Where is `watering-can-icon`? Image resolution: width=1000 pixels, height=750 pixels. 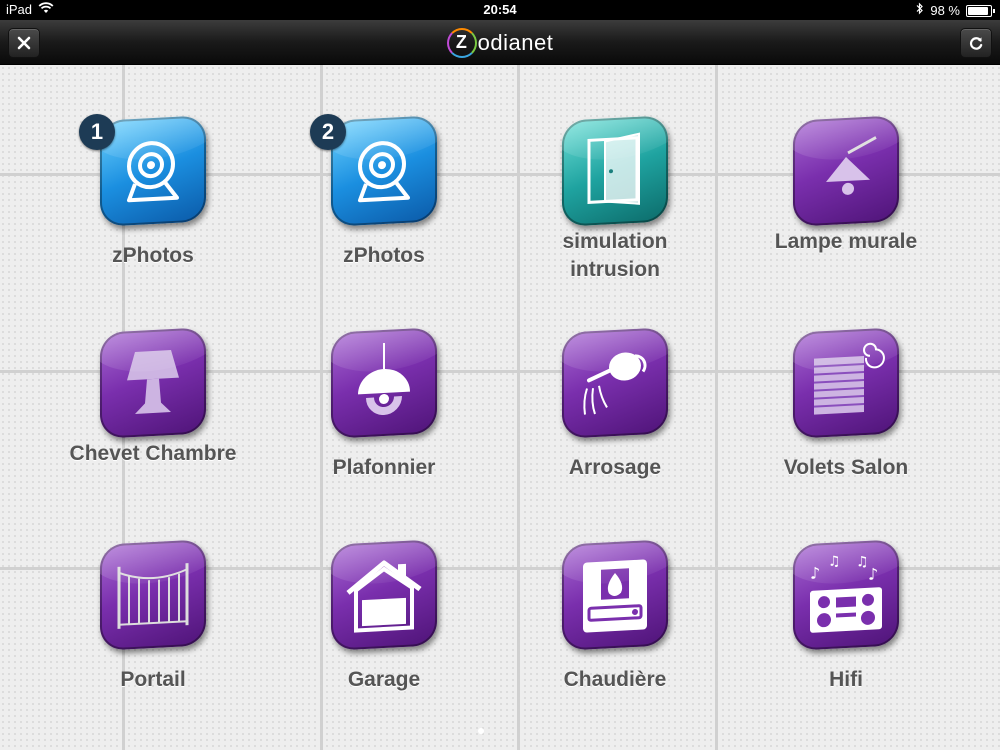 watering-can-icon is located at coordinates (615, 383).